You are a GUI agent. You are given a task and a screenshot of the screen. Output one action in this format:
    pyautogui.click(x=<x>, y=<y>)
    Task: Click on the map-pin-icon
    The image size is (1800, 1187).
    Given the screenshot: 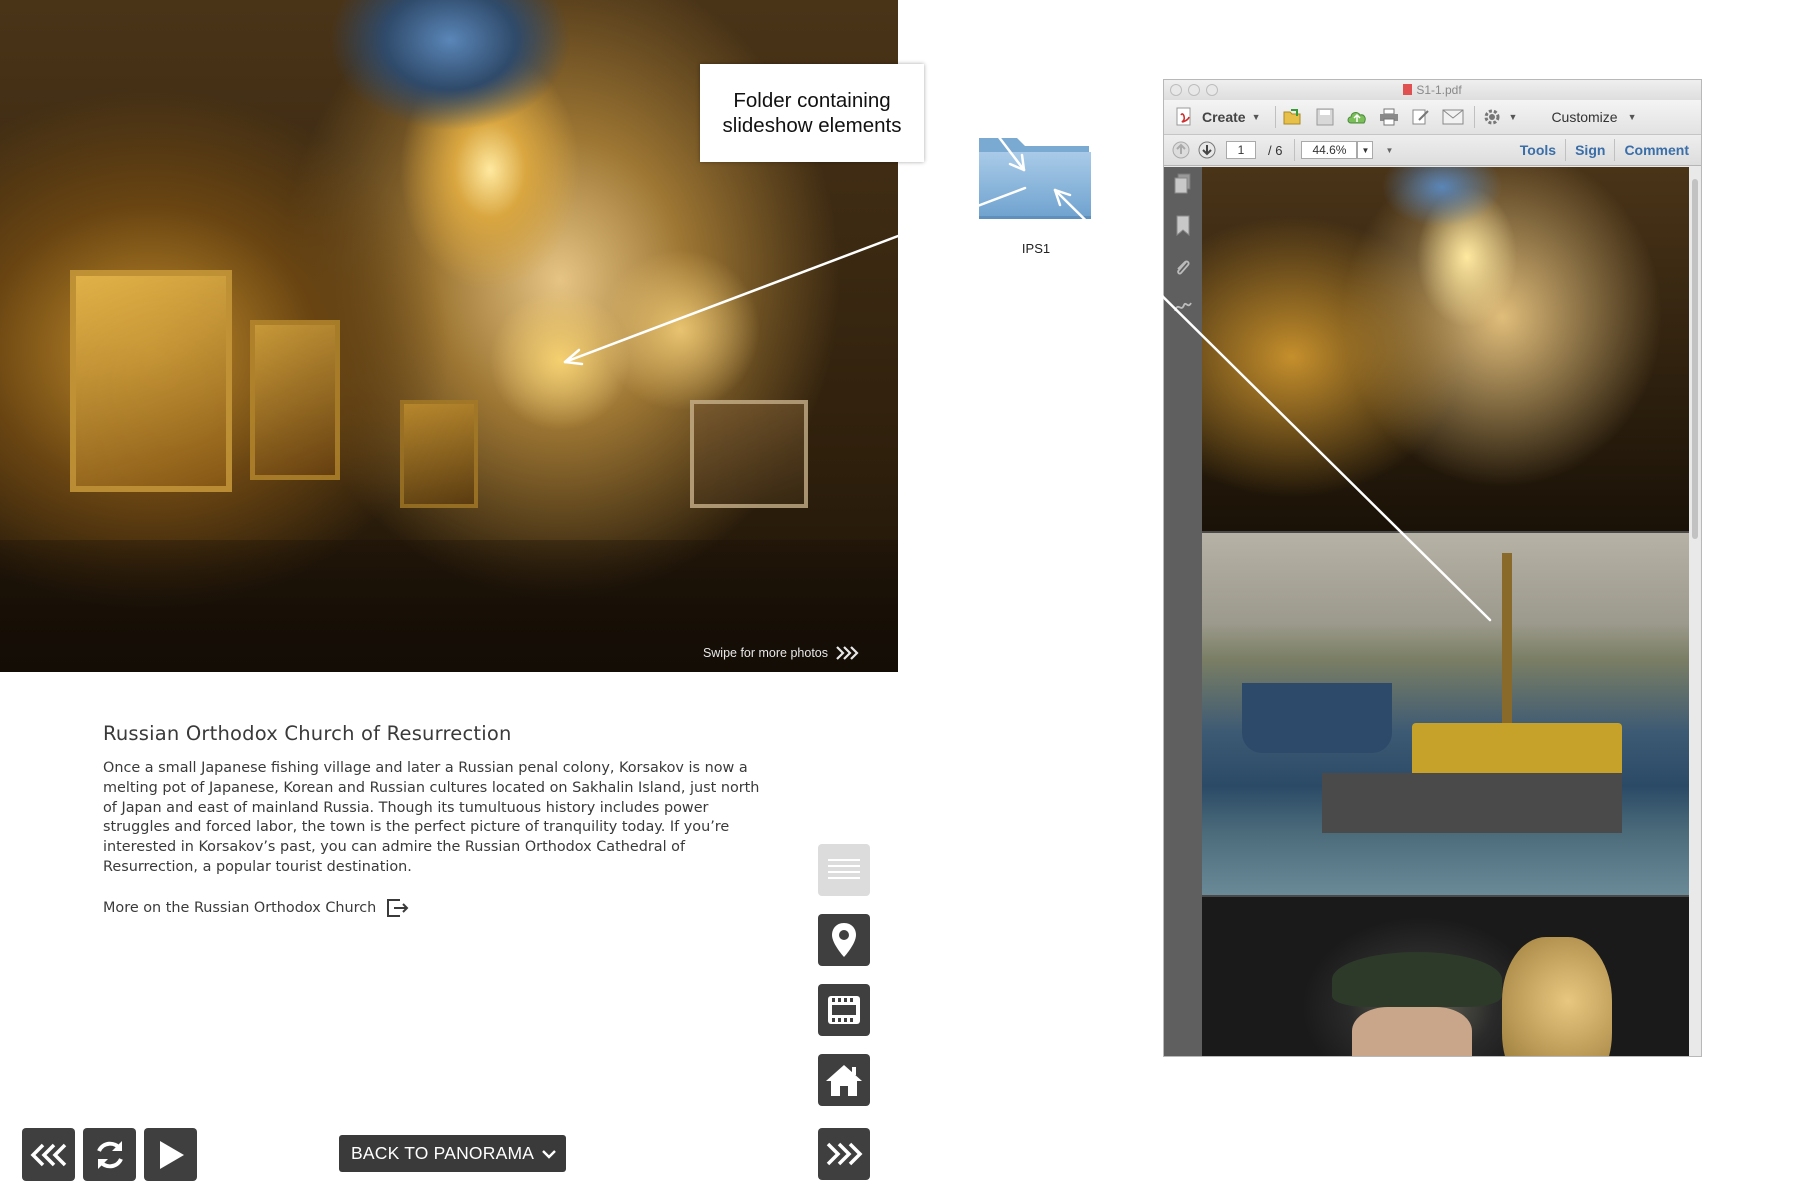 What is the action you would take?
    pyautogui.click(x=844, y=940)
    